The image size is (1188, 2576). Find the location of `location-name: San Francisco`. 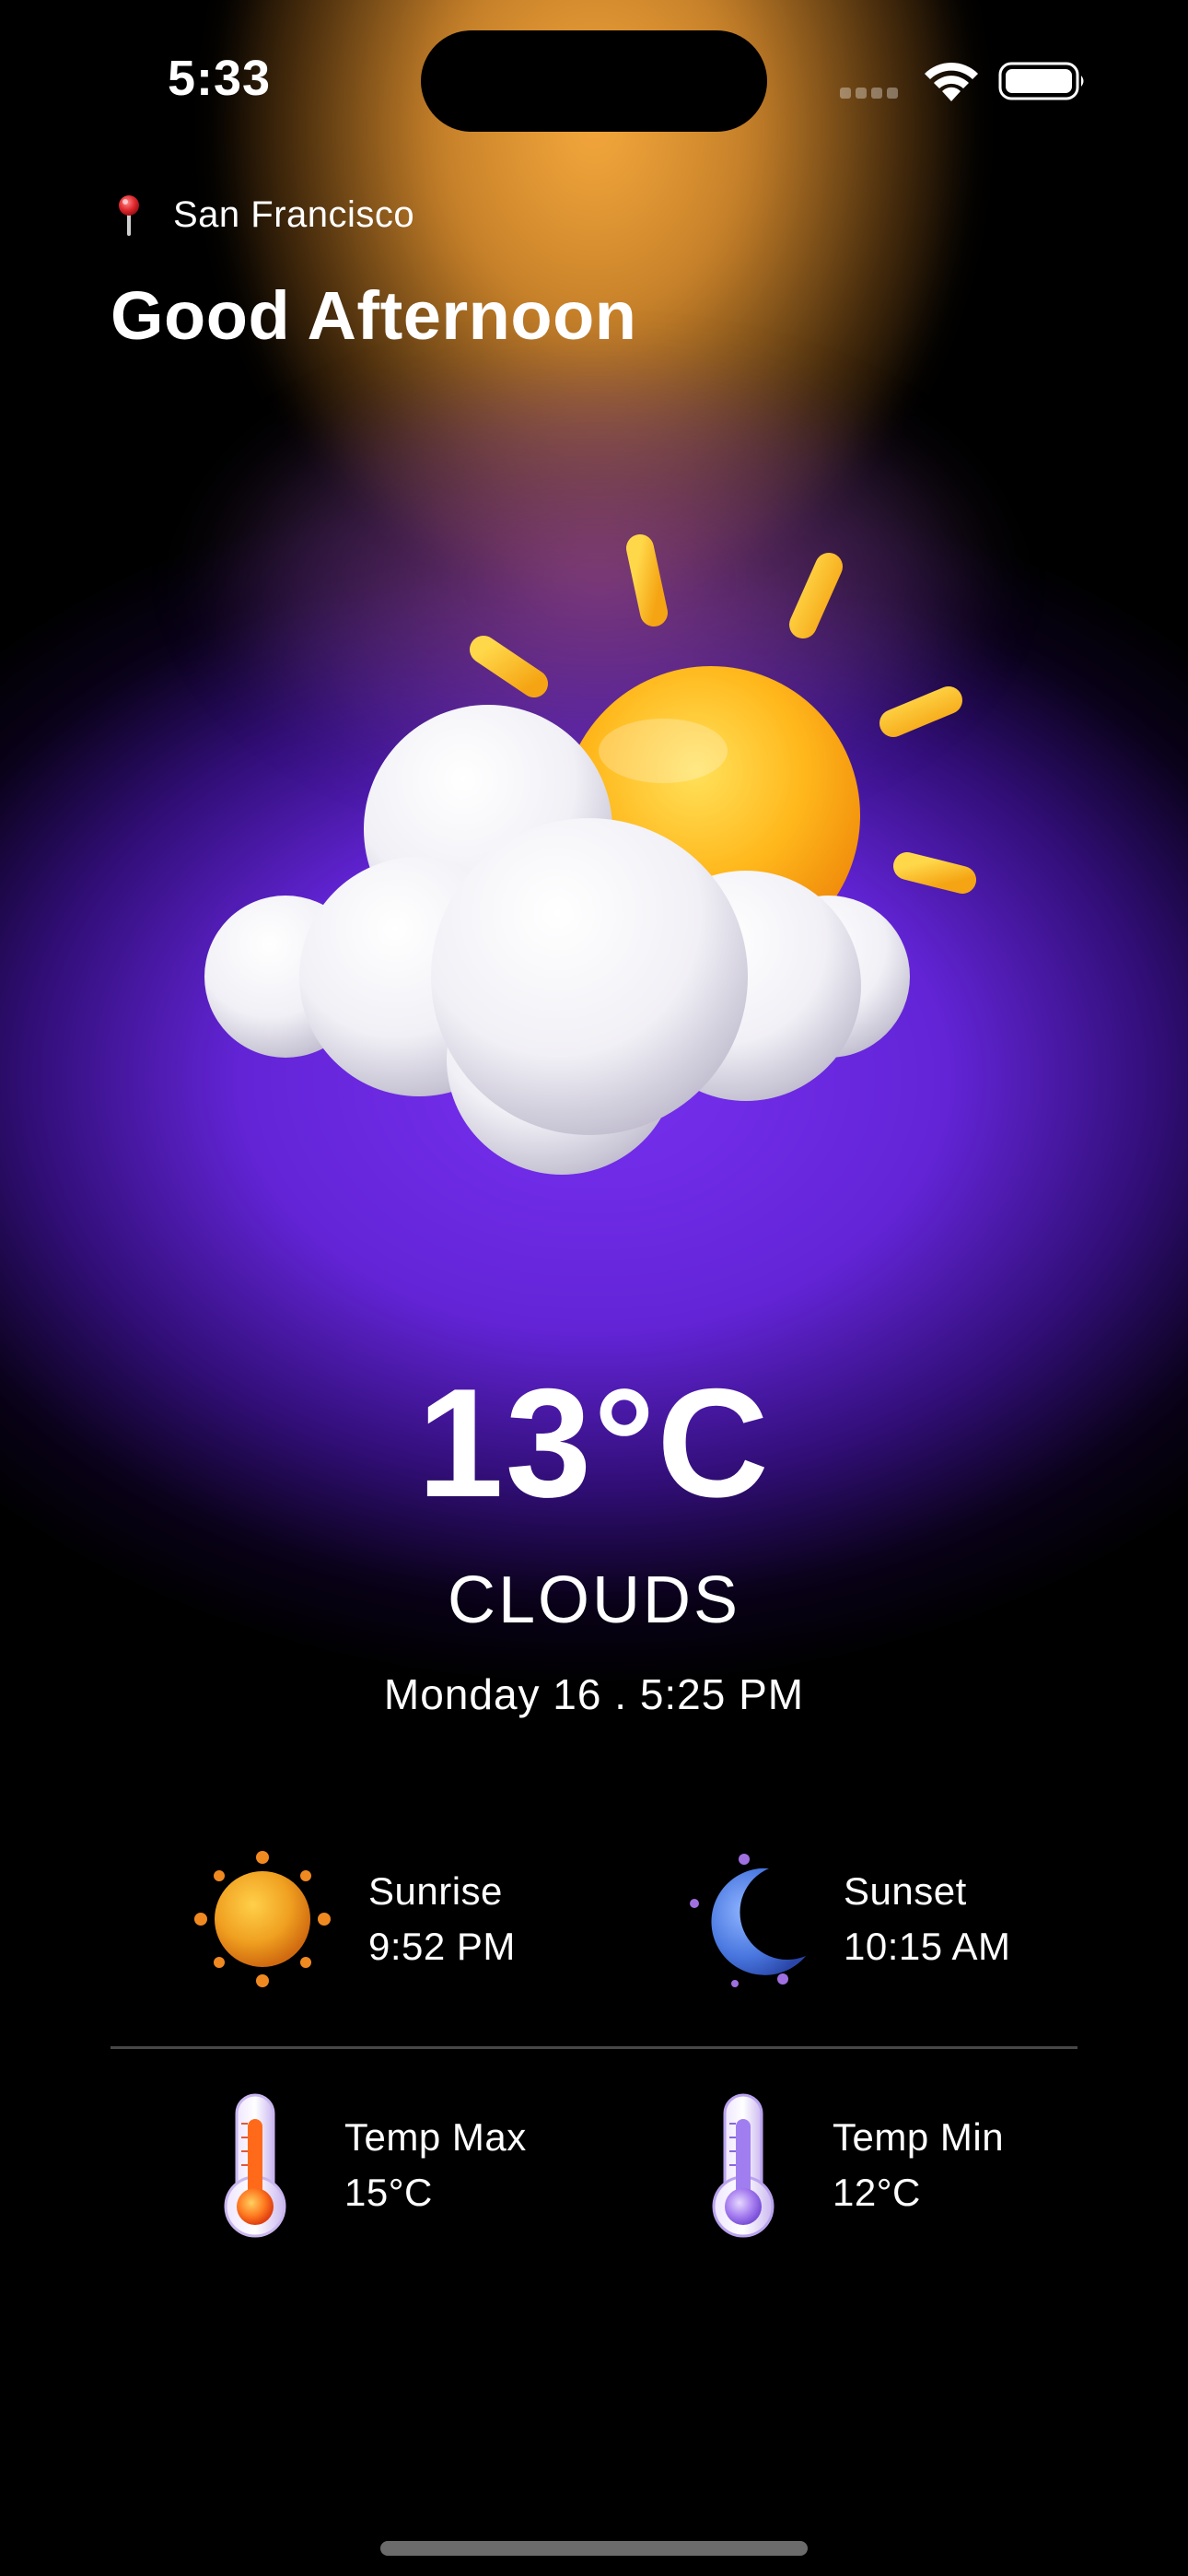

location-name: San Francisco is located at coordinates (294, 214).